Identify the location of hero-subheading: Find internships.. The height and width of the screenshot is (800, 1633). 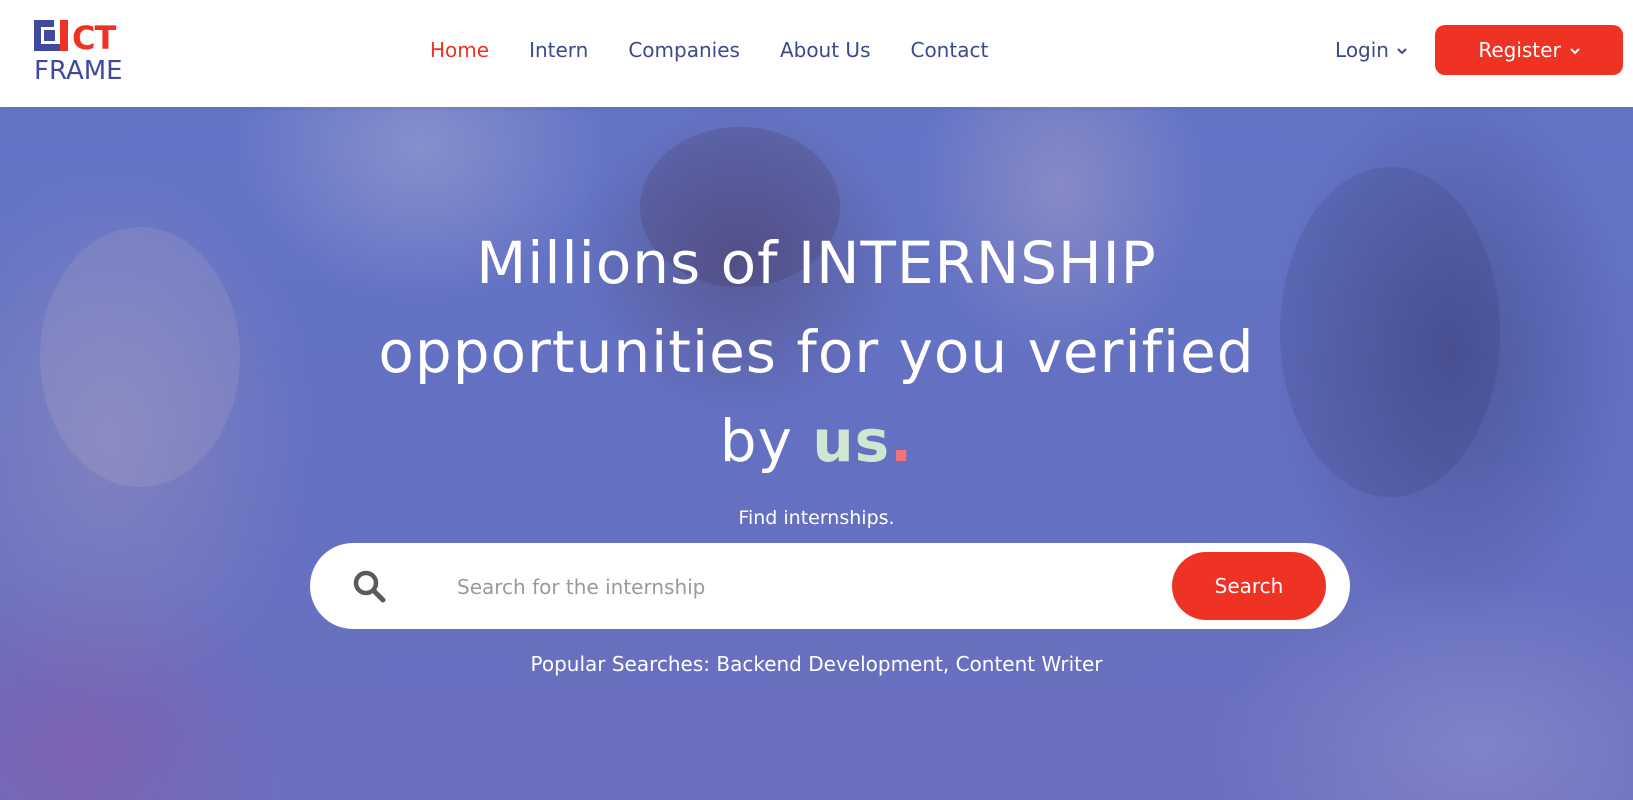
(816, 518).